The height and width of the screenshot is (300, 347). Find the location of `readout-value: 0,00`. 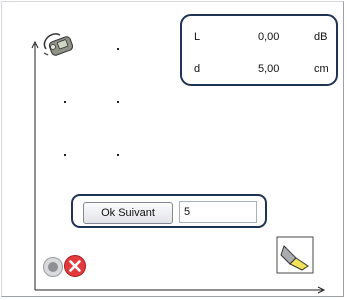

readout-value: 0,00 is located at coordinates (269, 37).